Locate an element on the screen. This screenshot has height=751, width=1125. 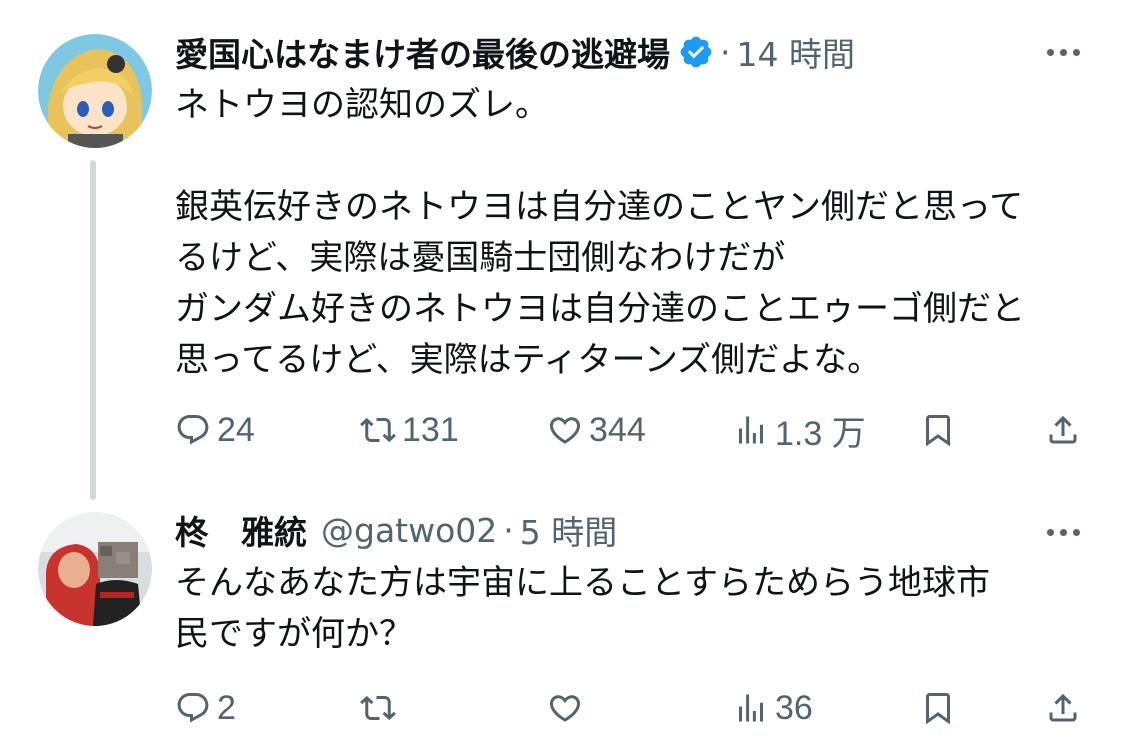
tweet-header: 柊 雅統 @gatwo02 · 5 時間 is located at coordinates (396, 530).